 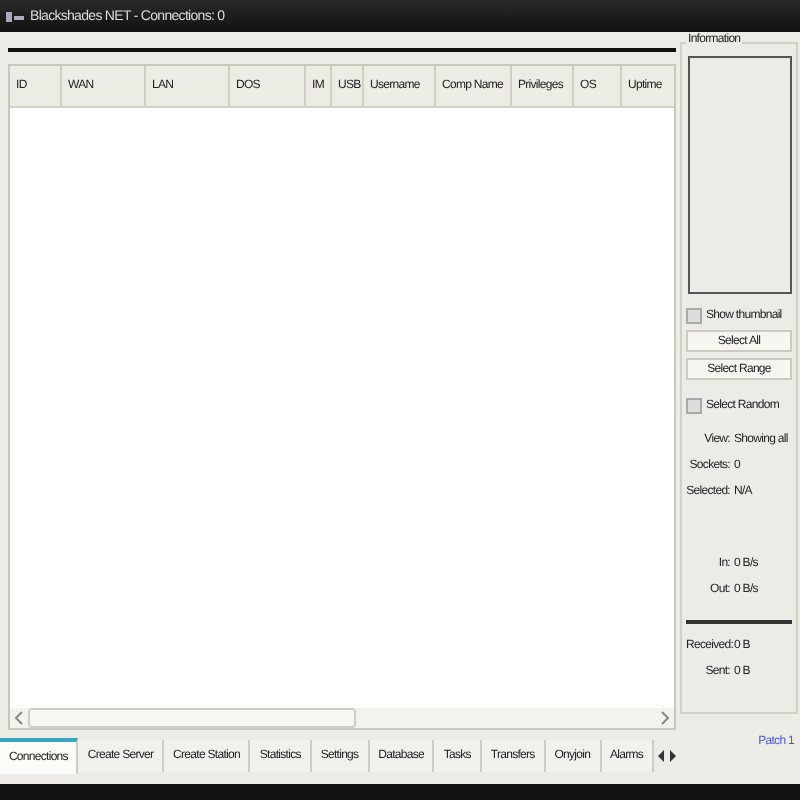 What do you see at coordinates (667, 756) in the screenshot?
I see `tab-scroll-arrows-icon` at bounding box center [667, 756].